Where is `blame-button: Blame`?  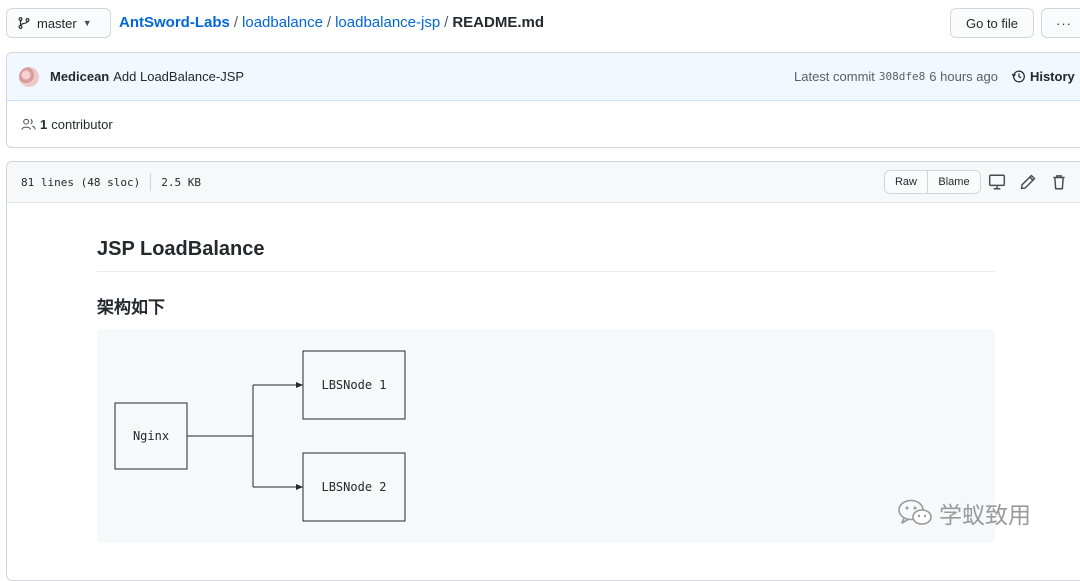
blame-button: Blame is located at coordinates (954, 182).